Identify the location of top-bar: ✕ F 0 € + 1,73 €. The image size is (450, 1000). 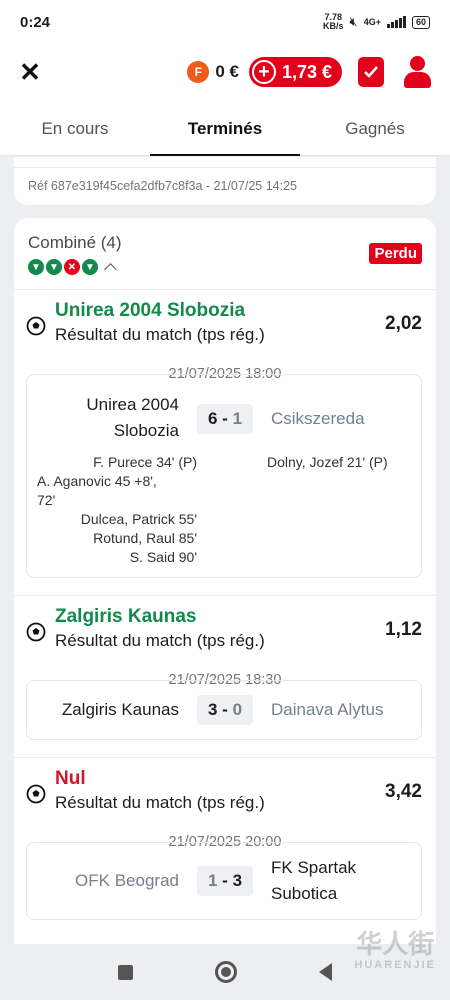
(225, 72).